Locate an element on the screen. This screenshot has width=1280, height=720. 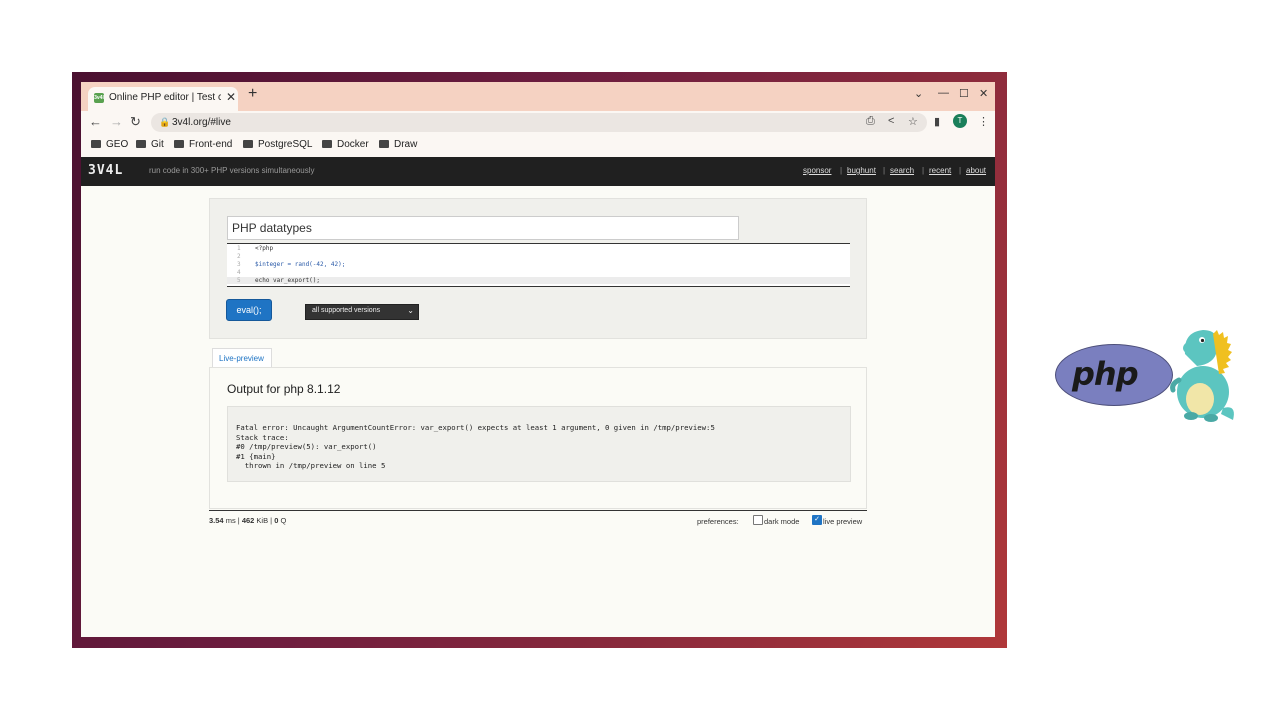
dark-mode-label: dark mode is located at coordinates (782, 521).